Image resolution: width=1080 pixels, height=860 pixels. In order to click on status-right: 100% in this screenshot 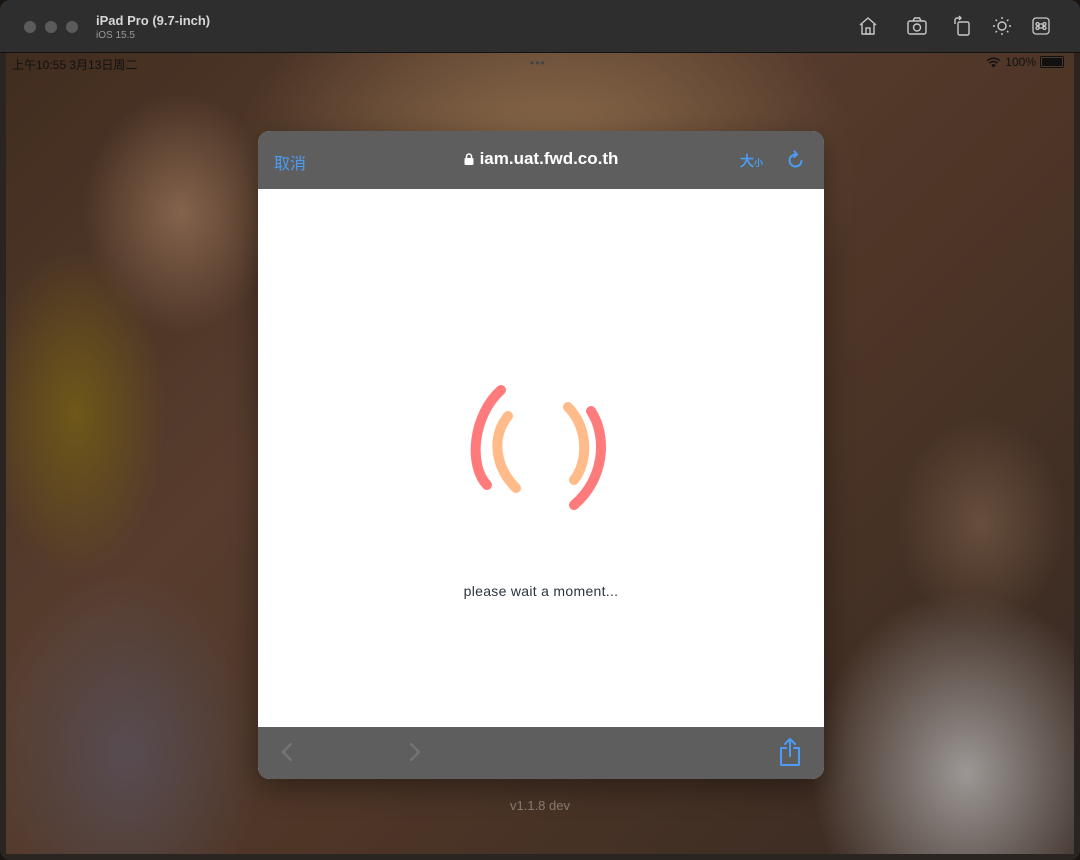, I will do `click(1025, 62)`.